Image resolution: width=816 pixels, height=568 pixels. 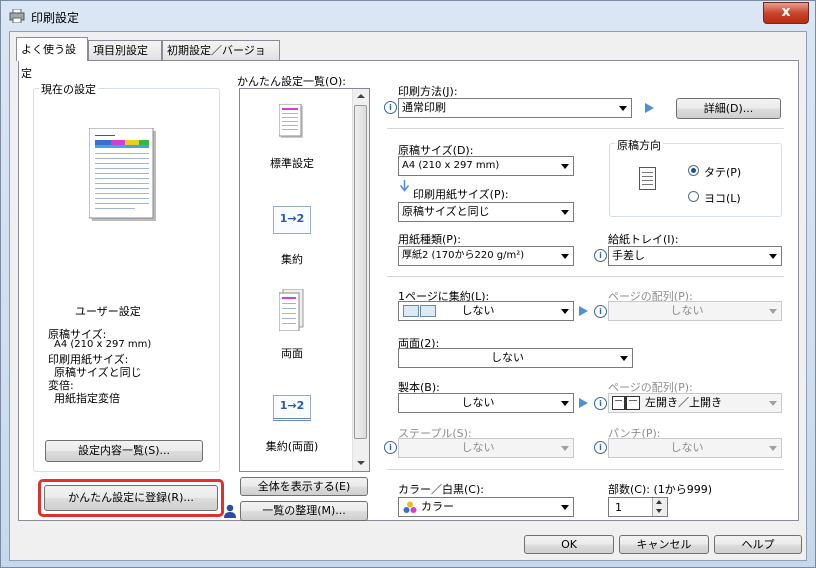 What do you see at coordinates (17, 16) in the screenshot?
I see `printer-icon` at bounding box center [17, 16].